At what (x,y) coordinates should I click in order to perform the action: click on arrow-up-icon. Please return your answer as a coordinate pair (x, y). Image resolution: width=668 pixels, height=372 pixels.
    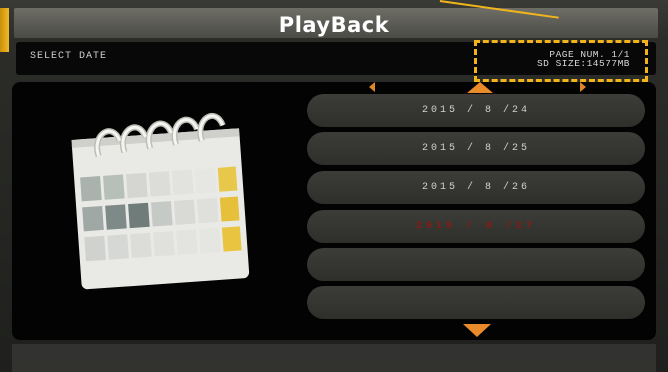
    Looking at the image, I should click on (480, 87).